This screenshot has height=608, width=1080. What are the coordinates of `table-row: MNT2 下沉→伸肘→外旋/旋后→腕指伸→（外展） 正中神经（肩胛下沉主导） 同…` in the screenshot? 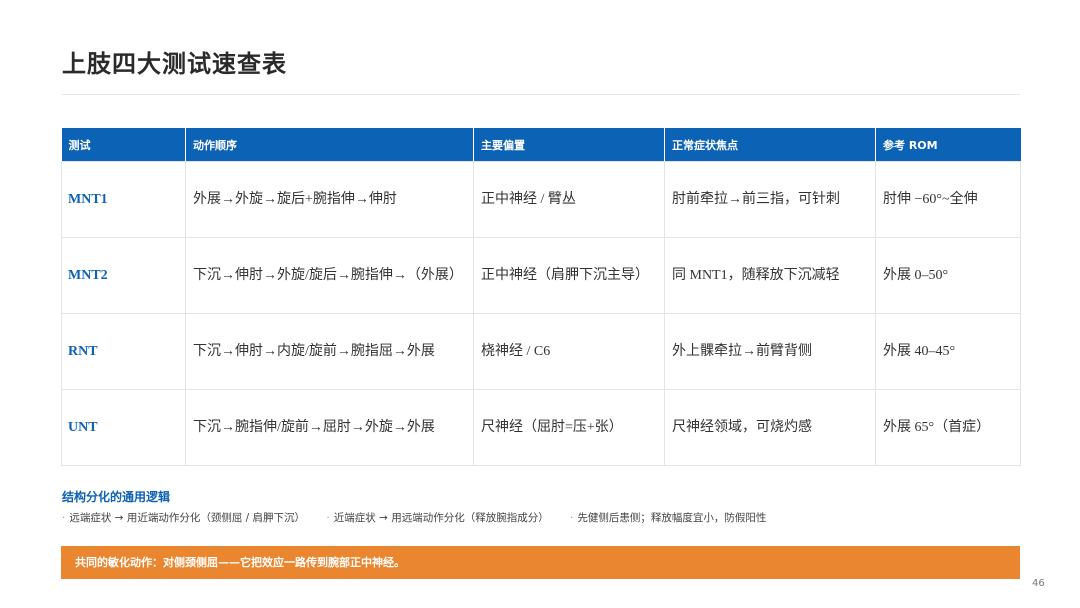 It's located at (541, 275).